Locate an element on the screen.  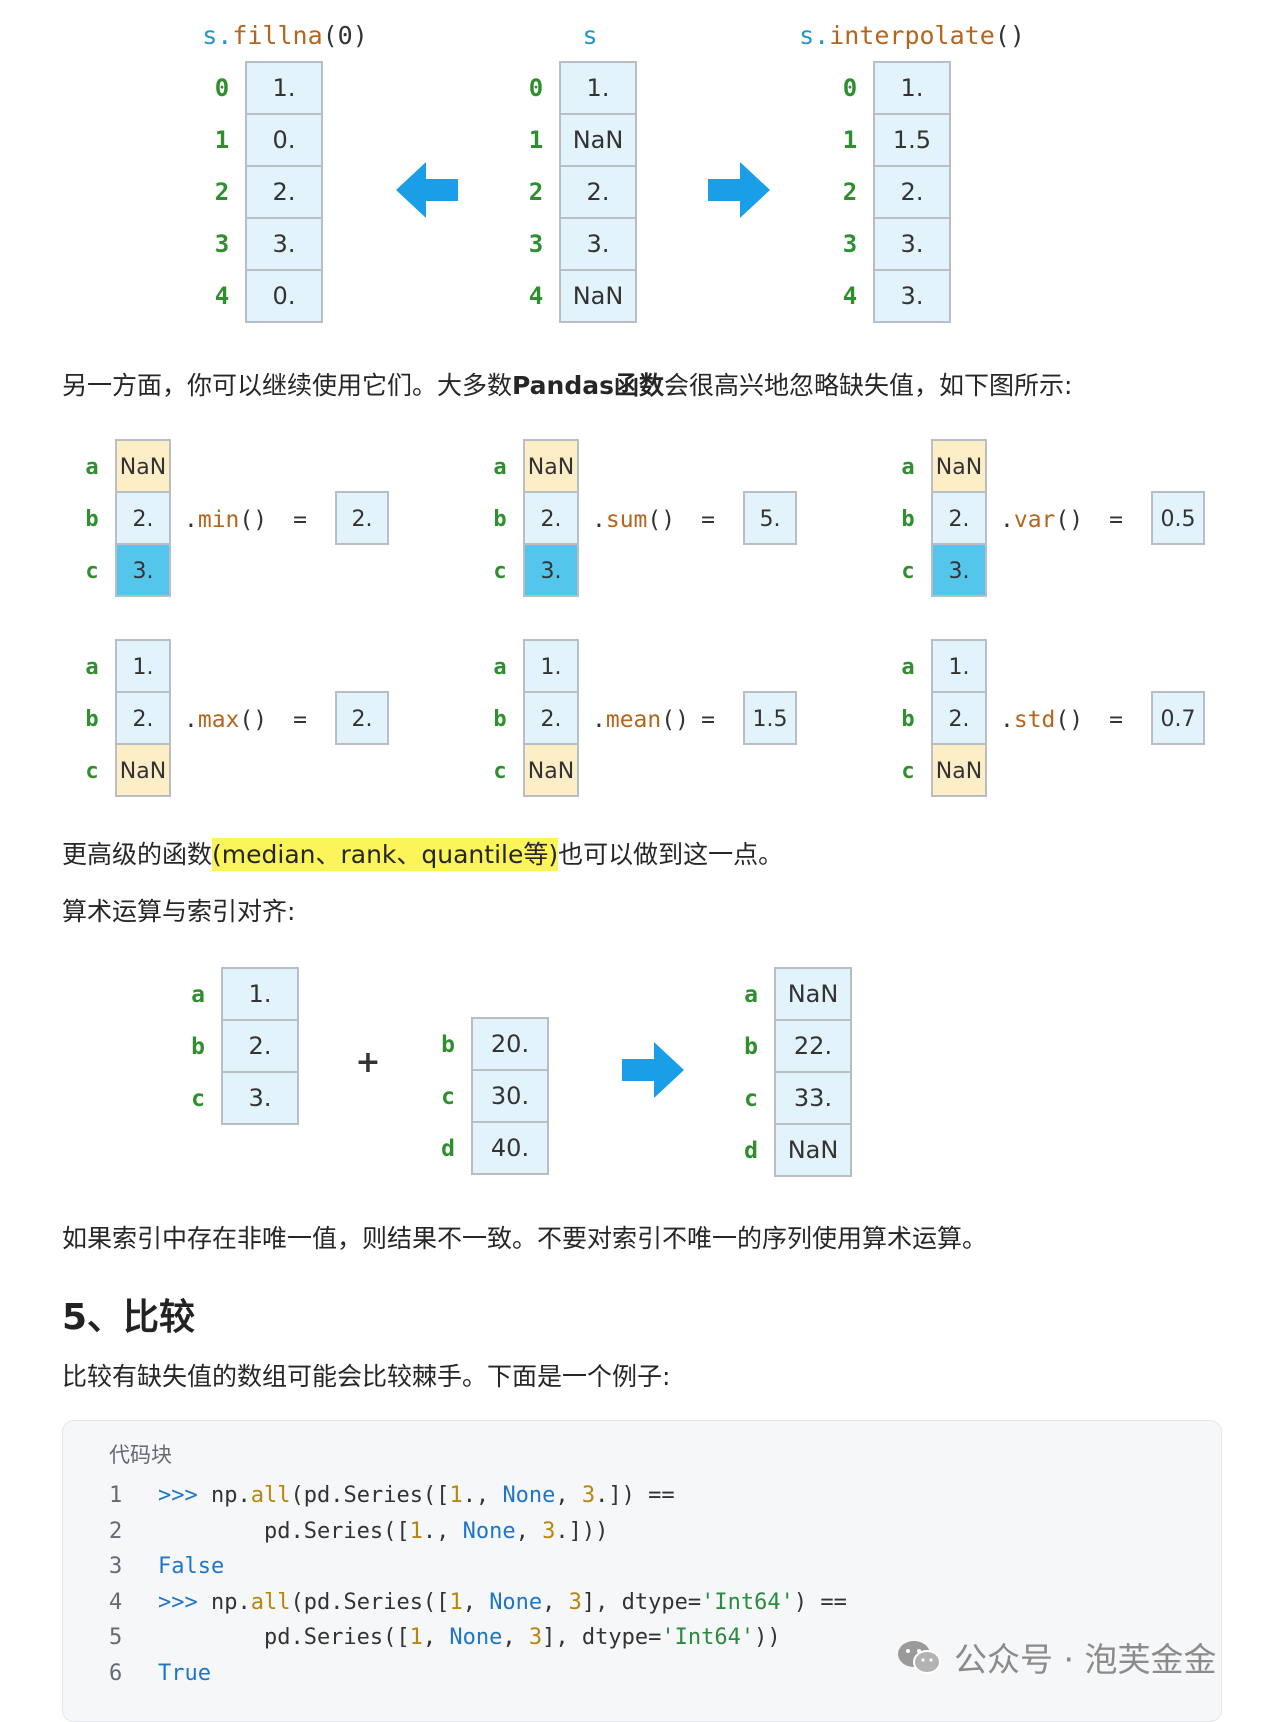
series-title-2: s.interpolate() is located at coordinates (912, 35).